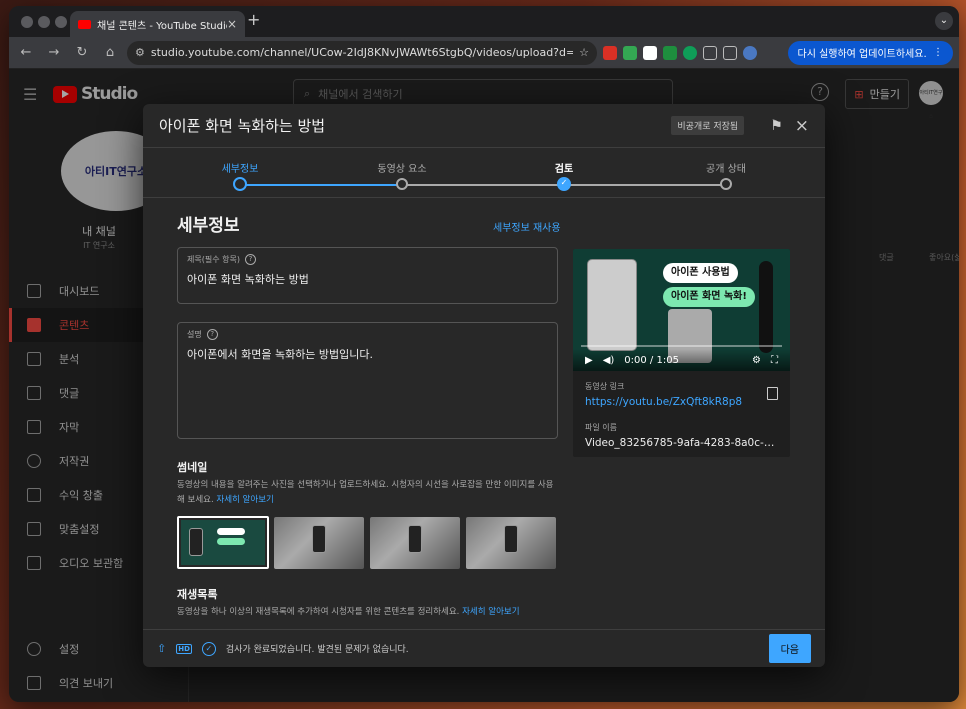 The height and width of the screenshot is (709, 966). I want to click on step-elements-label: 동영상 요소, so click(401, 167).